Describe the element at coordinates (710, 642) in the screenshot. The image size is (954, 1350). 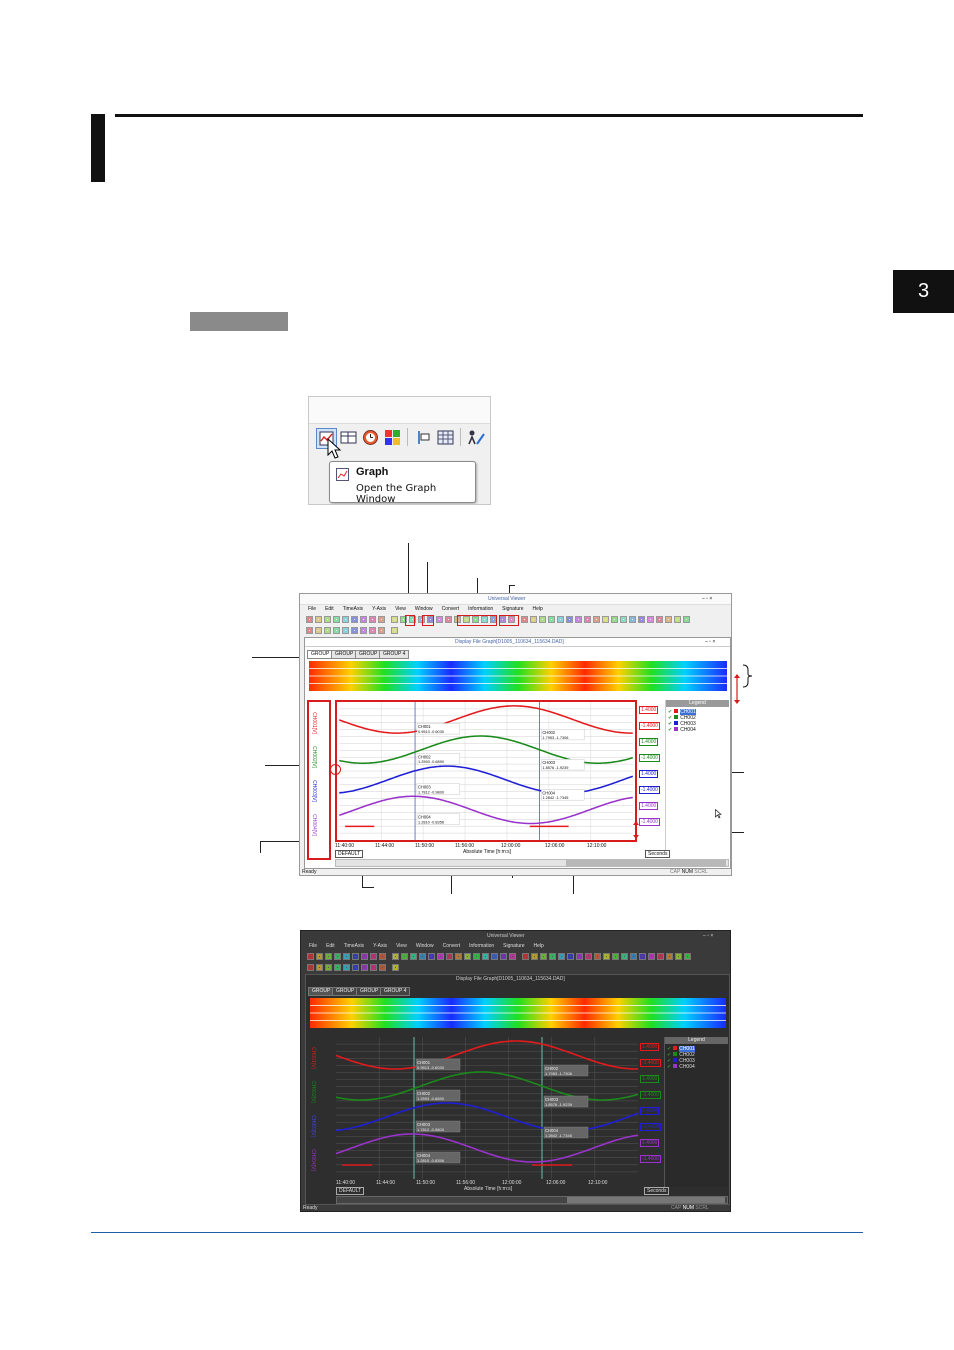
I see `document-controls: – ▫ ×` at that location.